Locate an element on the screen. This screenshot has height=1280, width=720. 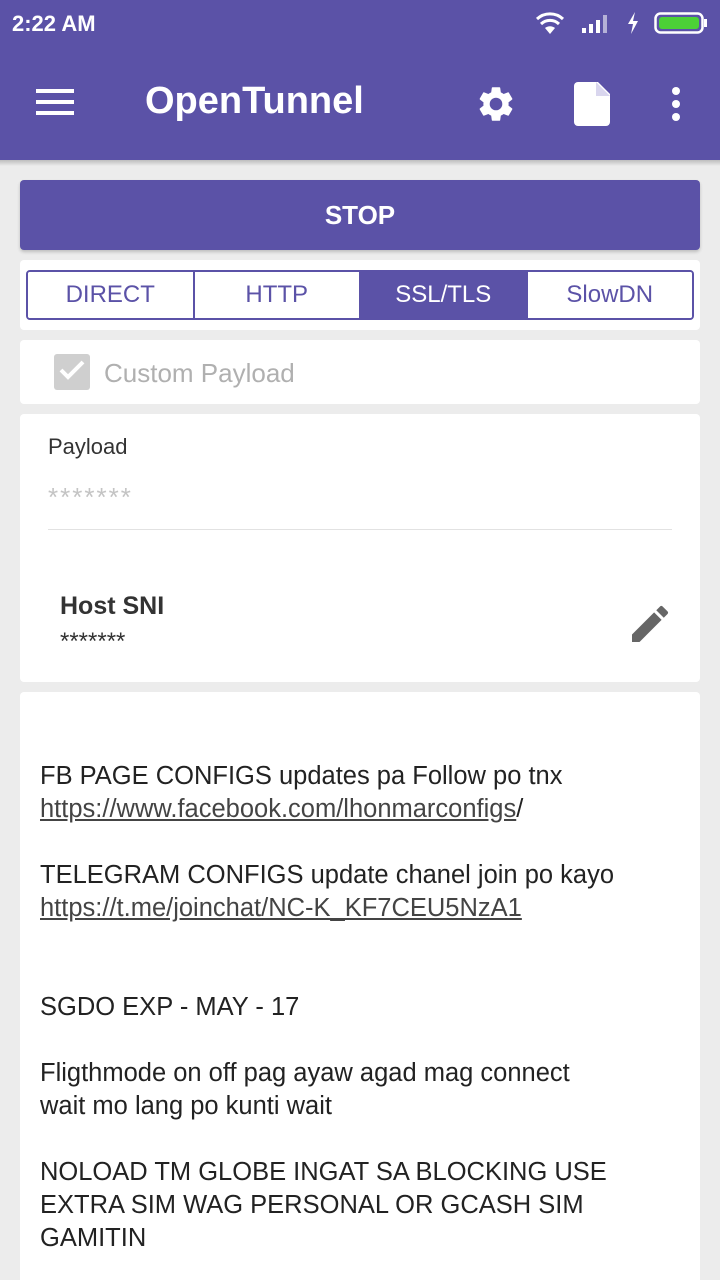
tg-link-line: https://t.me/joinchat/NC-K_KF7CEU5NzA1 is located at coordinates (360, 908).